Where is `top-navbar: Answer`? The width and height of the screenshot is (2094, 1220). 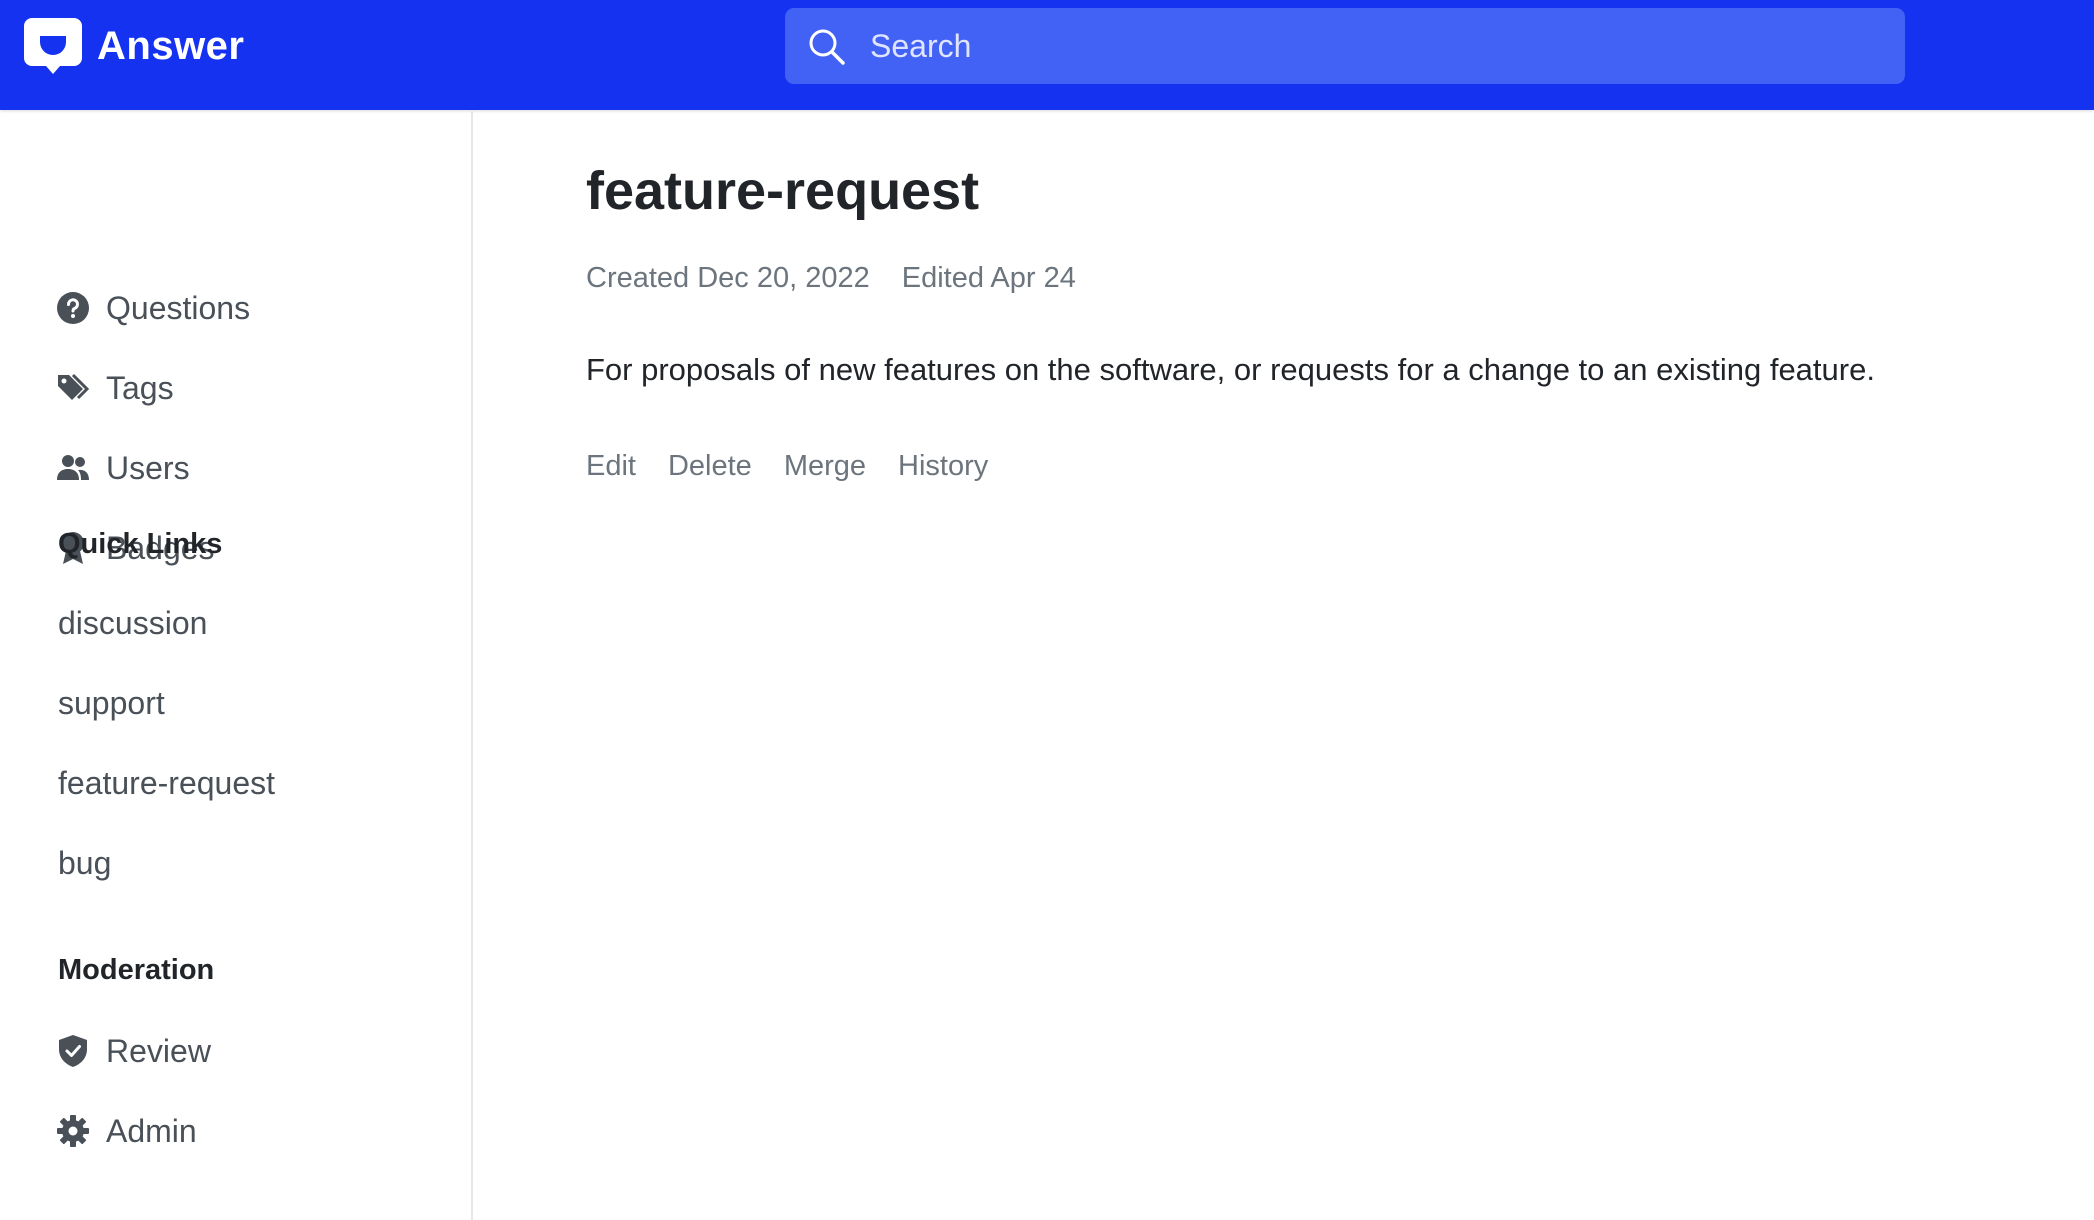
top-navbar: Answer is located at coordinates (1047, 55).